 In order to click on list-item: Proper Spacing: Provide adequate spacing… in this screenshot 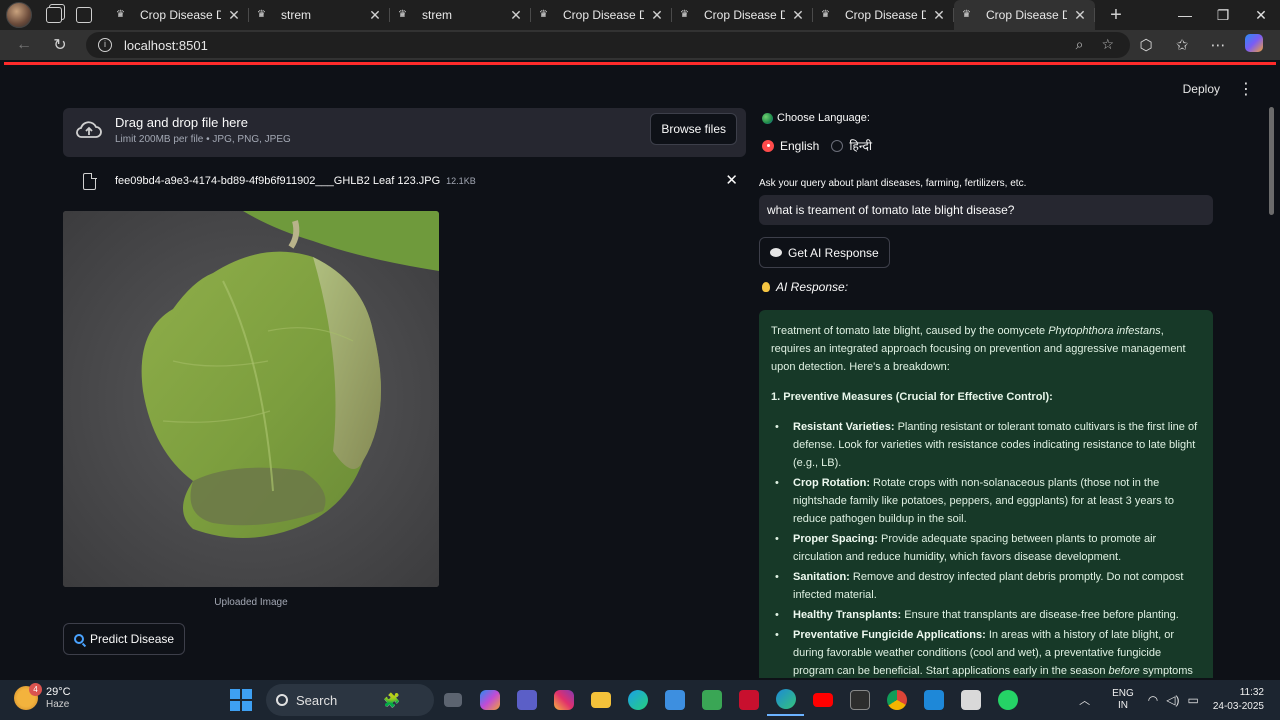, I will do `click(986, 548)`.